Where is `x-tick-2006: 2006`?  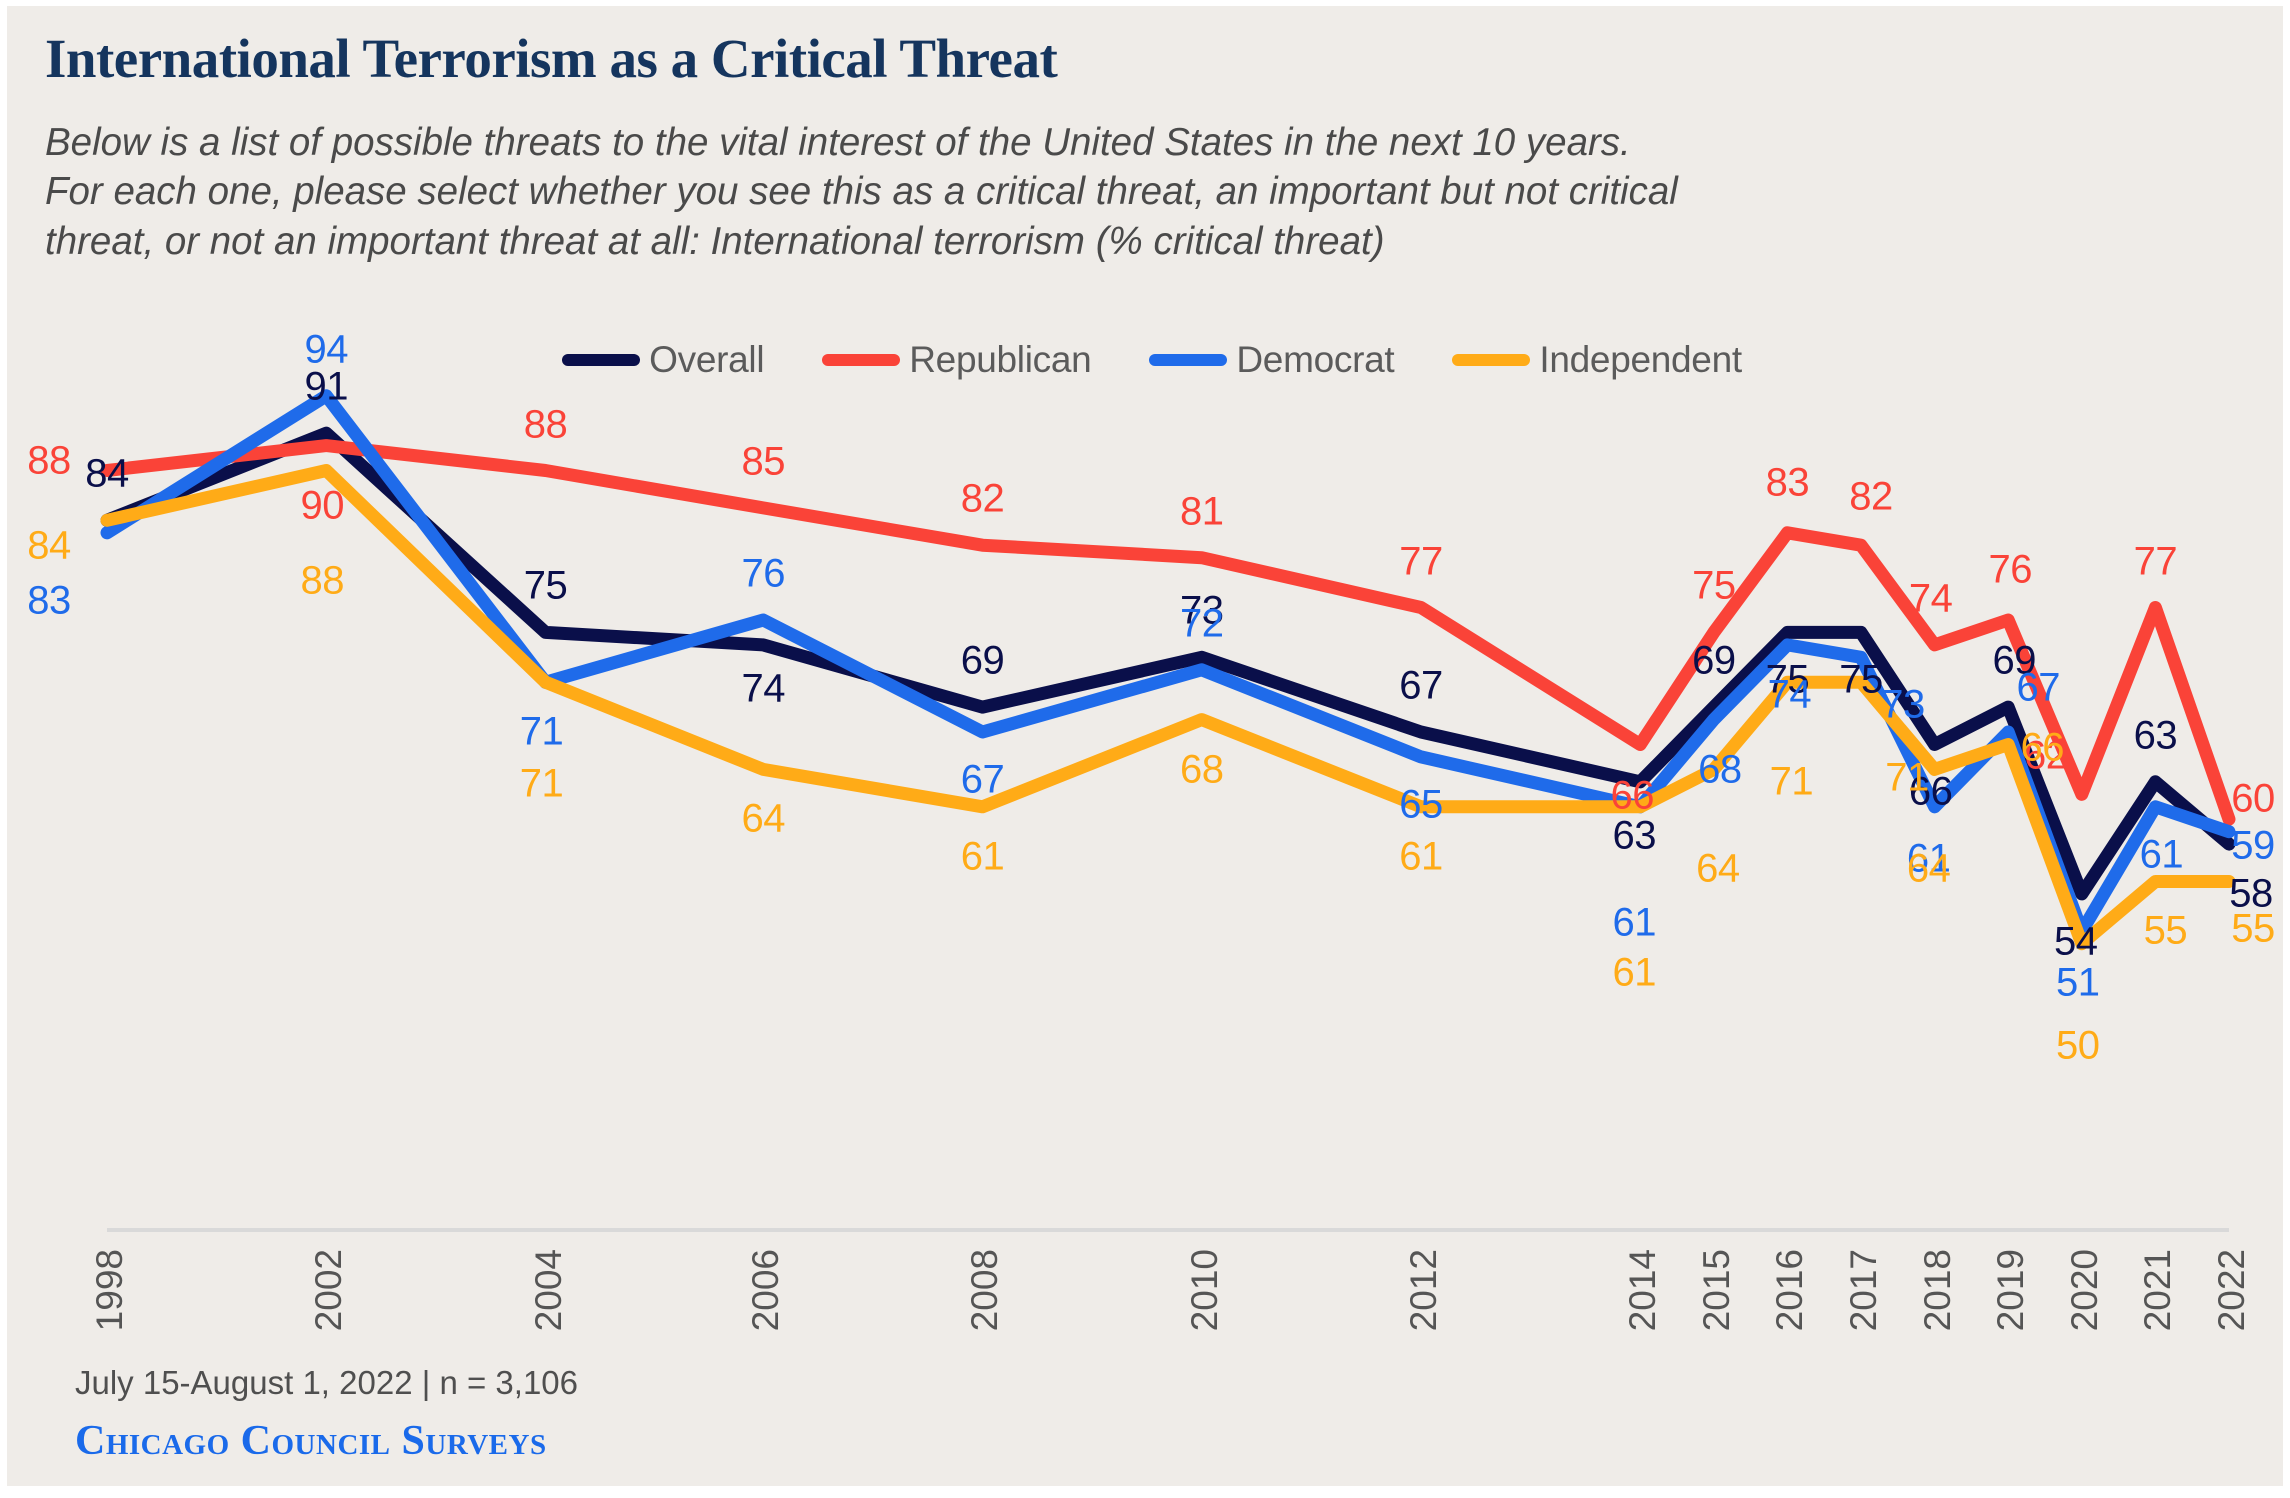 x-tick-2006: 2006 is located at coordinates (766, 1290).